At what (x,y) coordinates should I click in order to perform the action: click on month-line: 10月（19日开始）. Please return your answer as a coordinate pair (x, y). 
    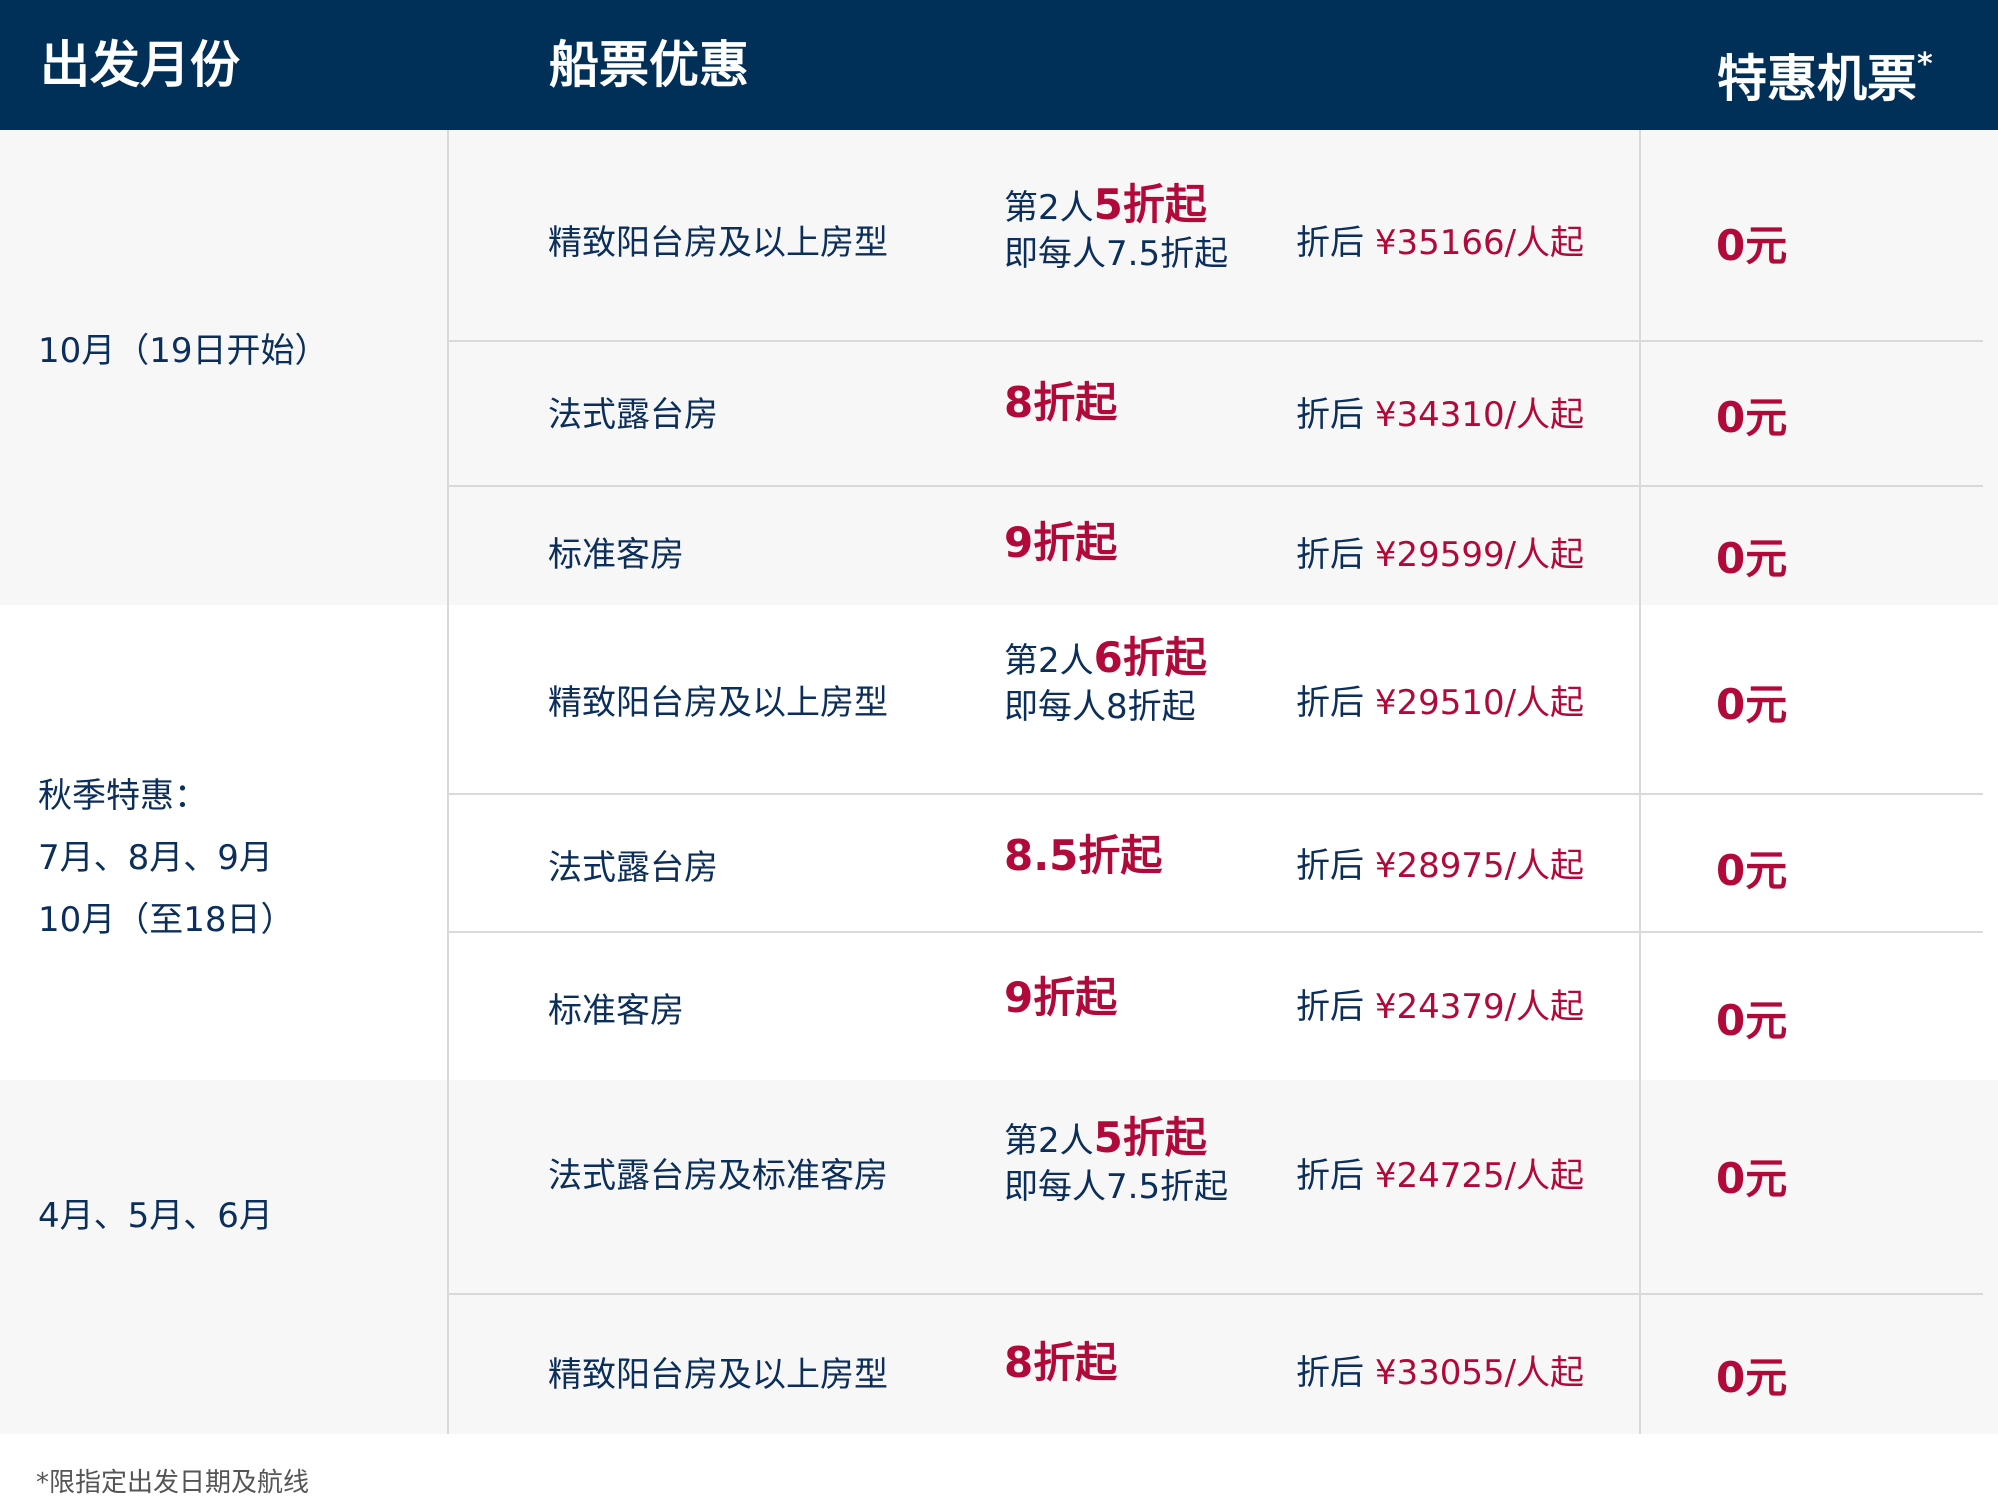
    Looking at the image, I should click on (183, 351).